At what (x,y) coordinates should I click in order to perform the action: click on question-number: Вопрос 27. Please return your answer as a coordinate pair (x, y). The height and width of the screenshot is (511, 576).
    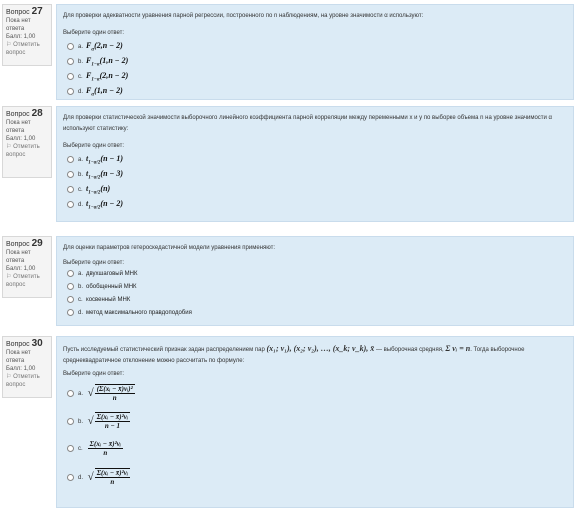
    Looking at the image, I should click on (24, 11).